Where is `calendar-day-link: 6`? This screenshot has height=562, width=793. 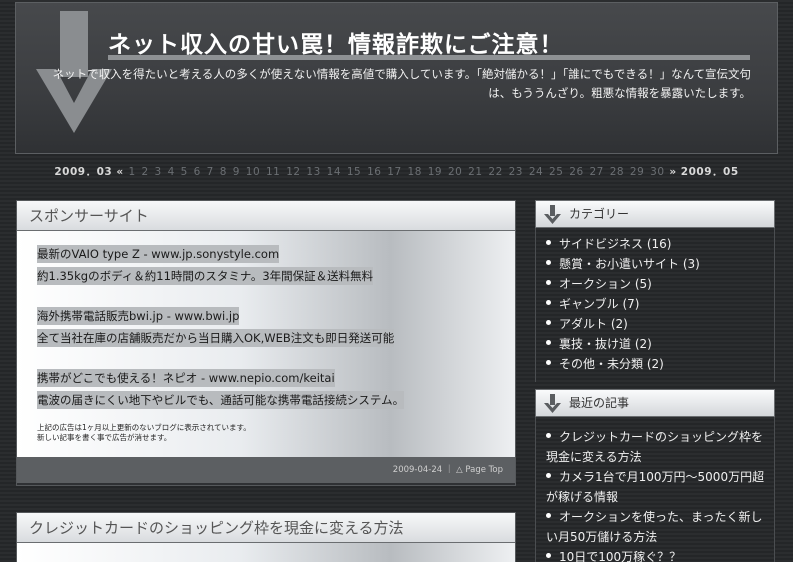 calendar-day-link: 6 is located at coordinates (197, 172).